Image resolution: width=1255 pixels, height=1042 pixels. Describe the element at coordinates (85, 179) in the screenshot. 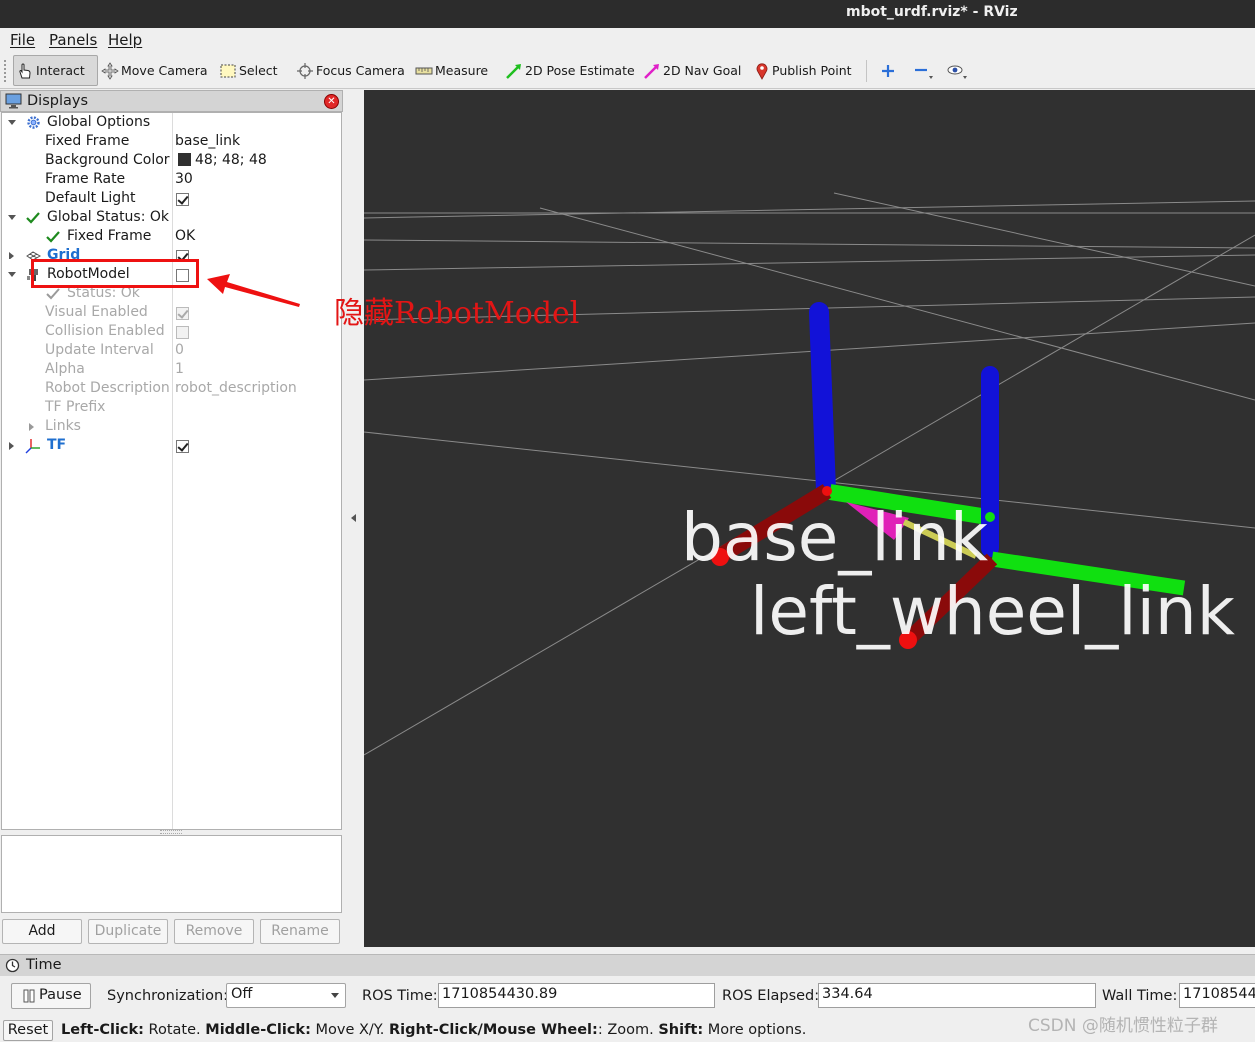

I see `frame-rate-name: Frame Rate` at that location.